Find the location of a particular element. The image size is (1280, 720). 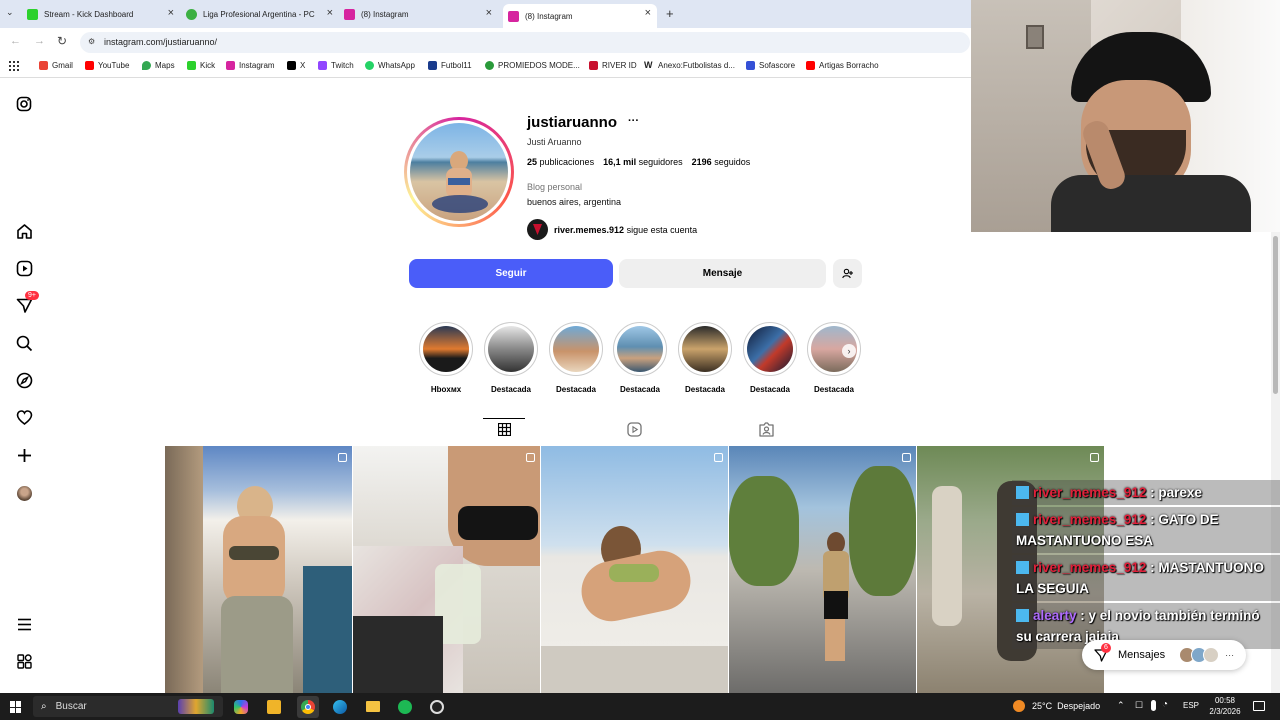

clock-time: 00:58 is located at coordinates (1225, 700).